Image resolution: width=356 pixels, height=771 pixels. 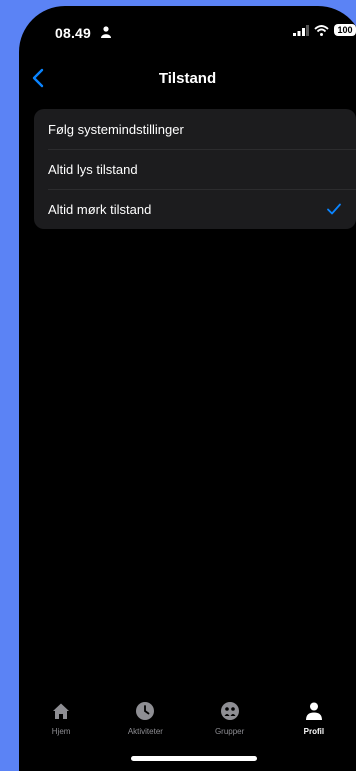 I want to click on battery-icon: 100, so click(x=345, y=30).